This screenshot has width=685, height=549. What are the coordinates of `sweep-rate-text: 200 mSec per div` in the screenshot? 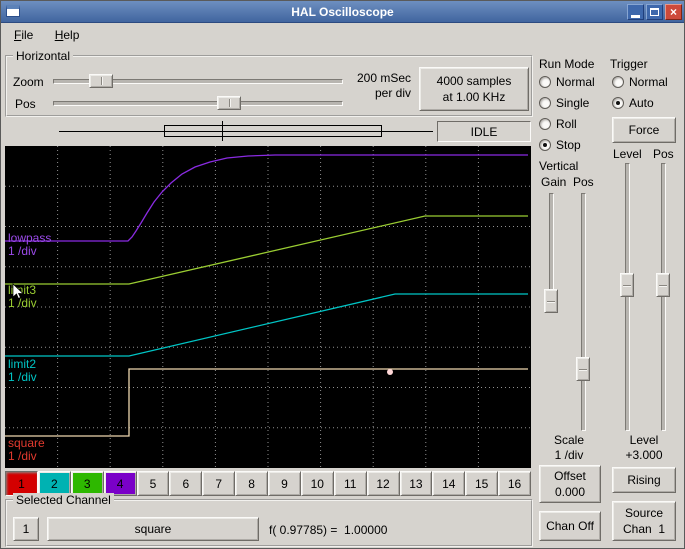 It's located at (378, 86).